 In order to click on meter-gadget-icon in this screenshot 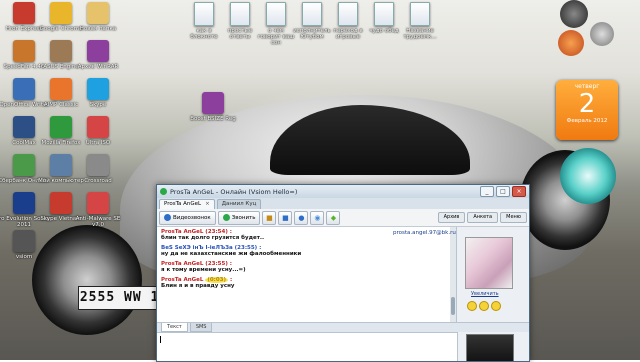, I will do `click(602, 34)`.